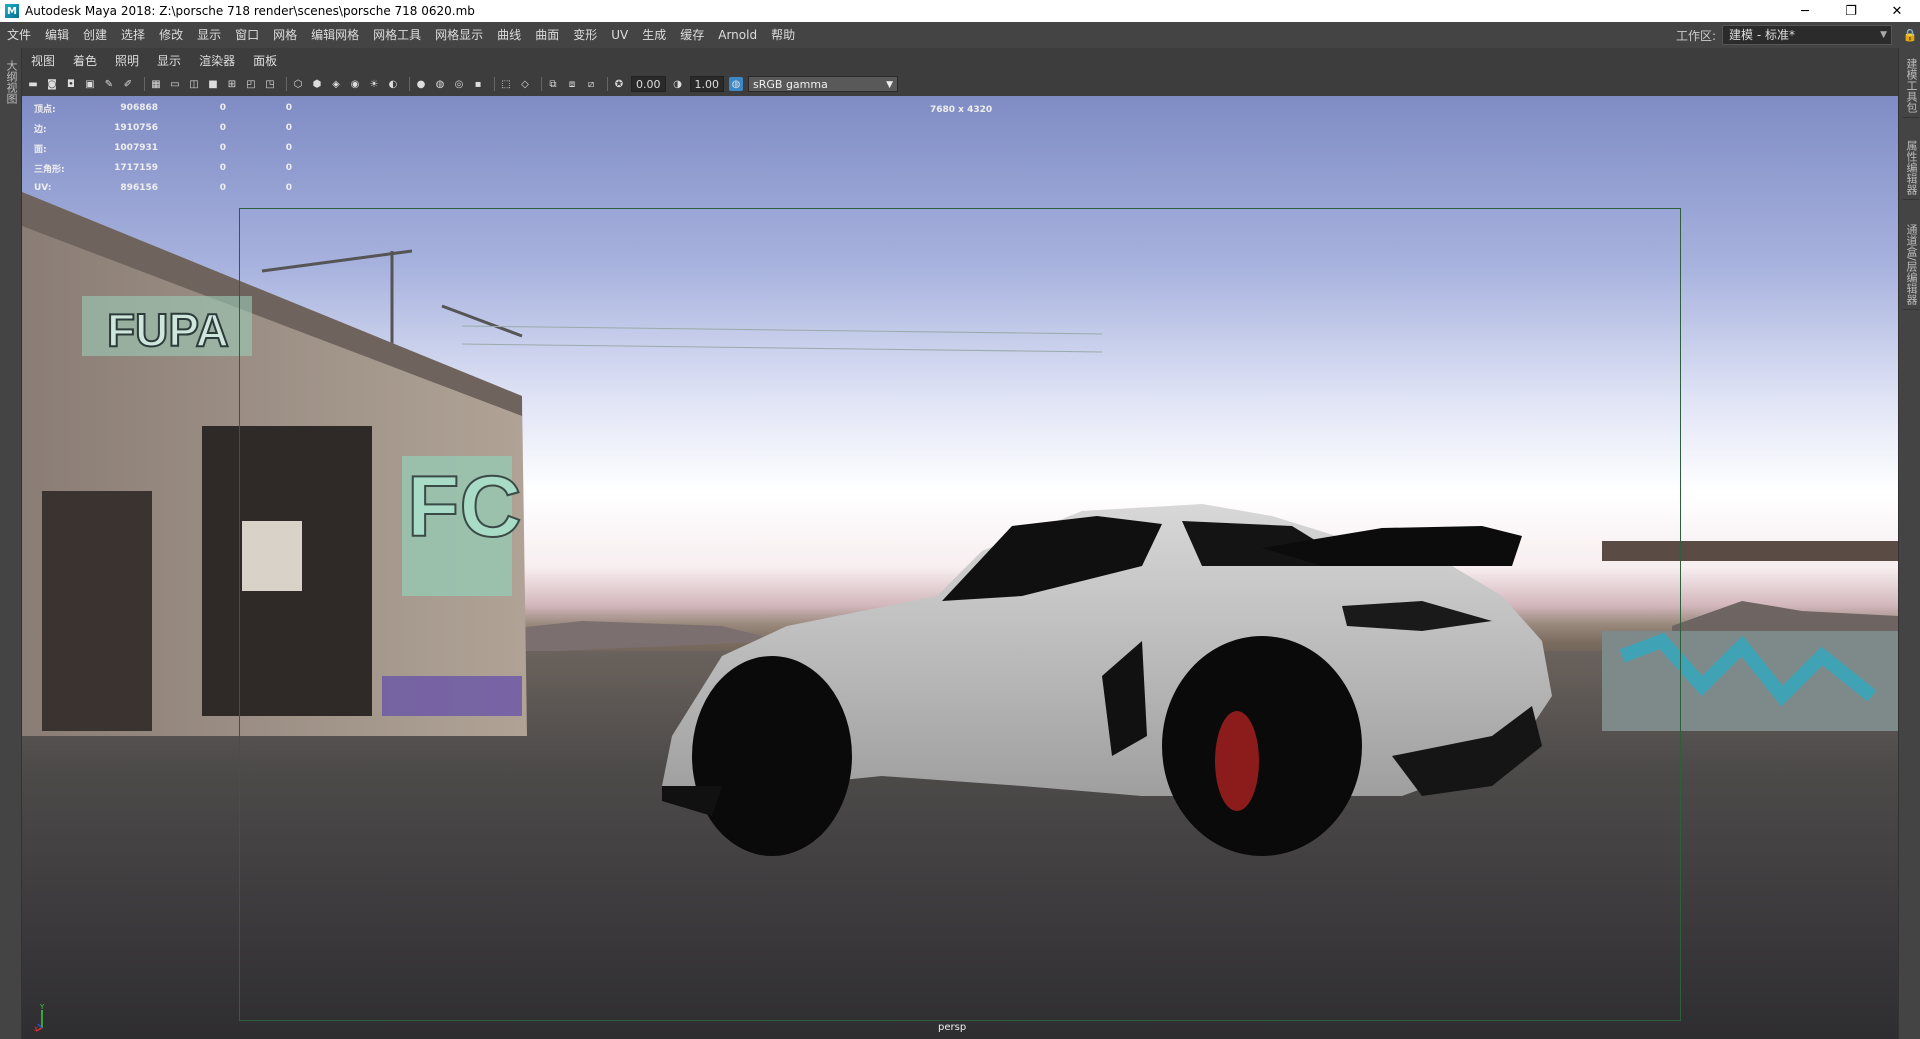  What do you see at coordinates (553, 84) in the screenshot?
I see `xray-joints-icon: ⧉` at bounding box center [553, 84].